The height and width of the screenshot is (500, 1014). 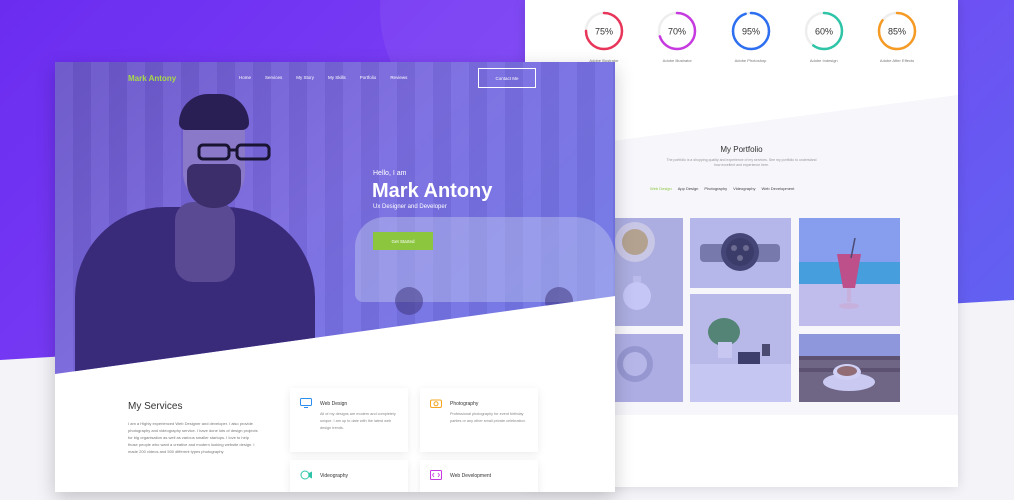 What do you see at coordinates (205, 242) in the screenshot?
I see `person-scarf` at bounding box center [205, 242].